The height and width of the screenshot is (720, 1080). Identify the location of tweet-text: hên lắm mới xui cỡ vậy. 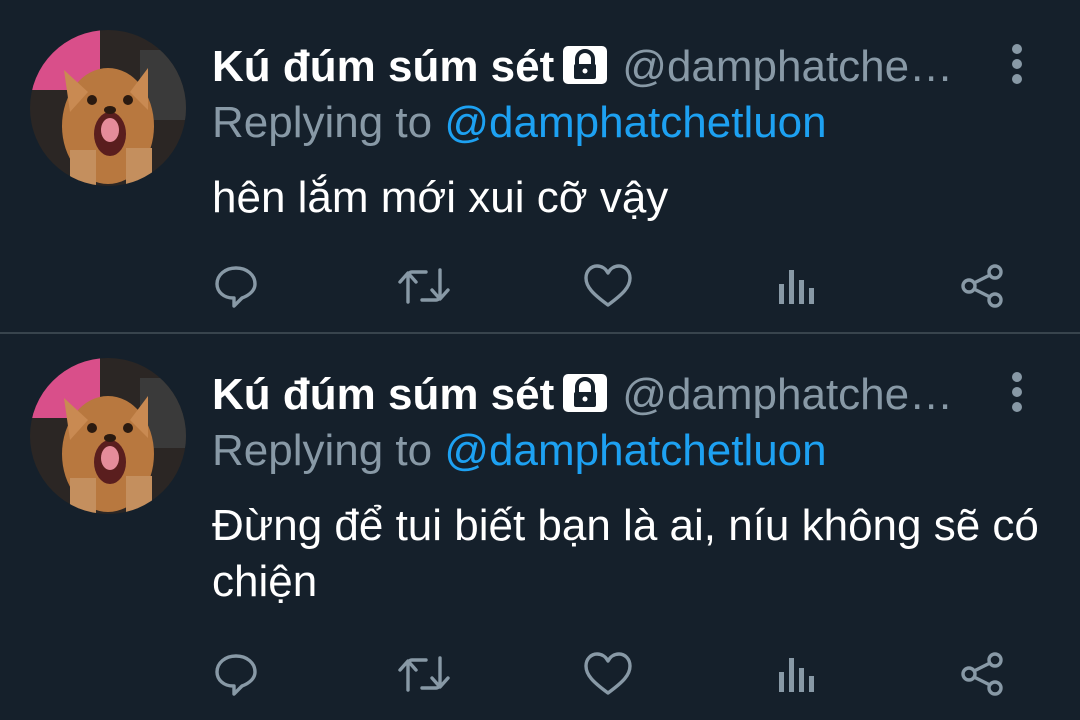
(440, 197).